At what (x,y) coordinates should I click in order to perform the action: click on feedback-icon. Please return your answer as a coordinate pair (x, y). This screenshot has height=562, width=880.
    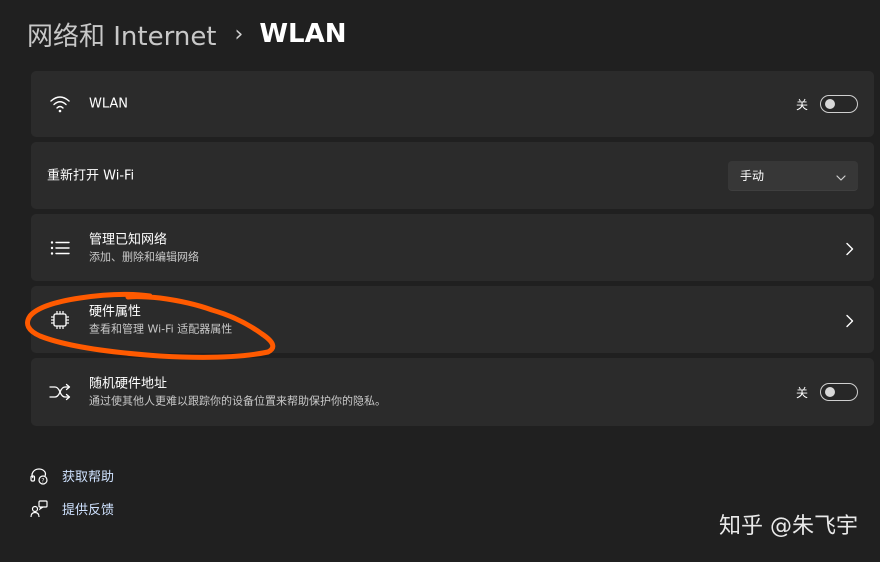
    Looking at the image, I should click on (39, 508).